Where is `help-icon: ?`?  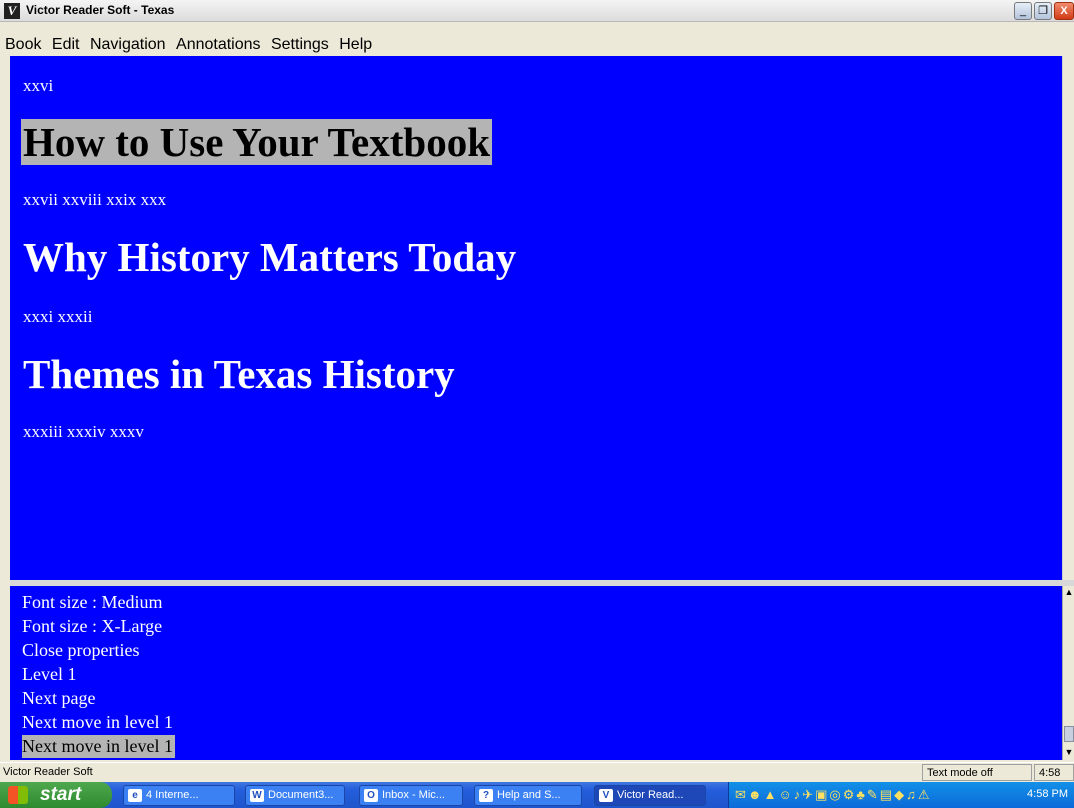
help-icon: ? is located at coordinates (486, 795).